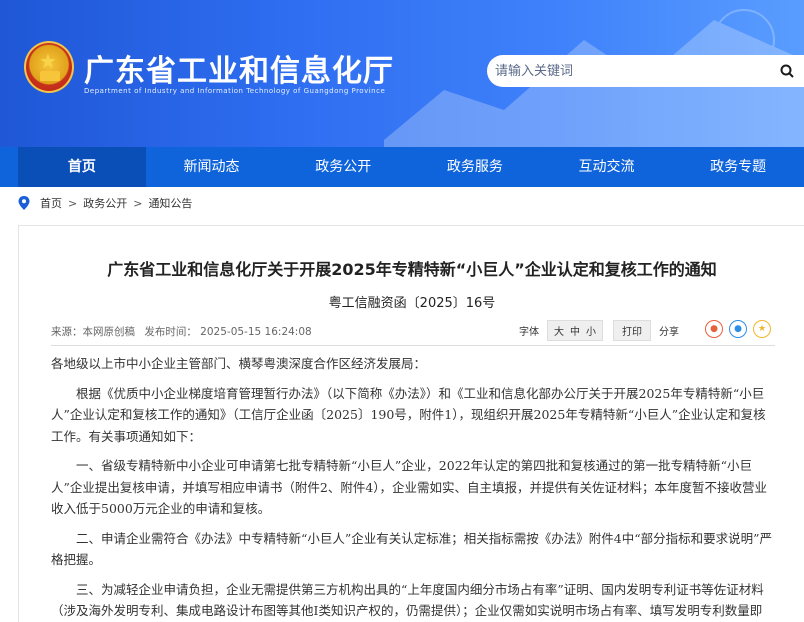 Image resolution: width=804 pixels, height=622 pixels. I want to click on site-title: 广东省工业和信息化厅, so click(239, 68).